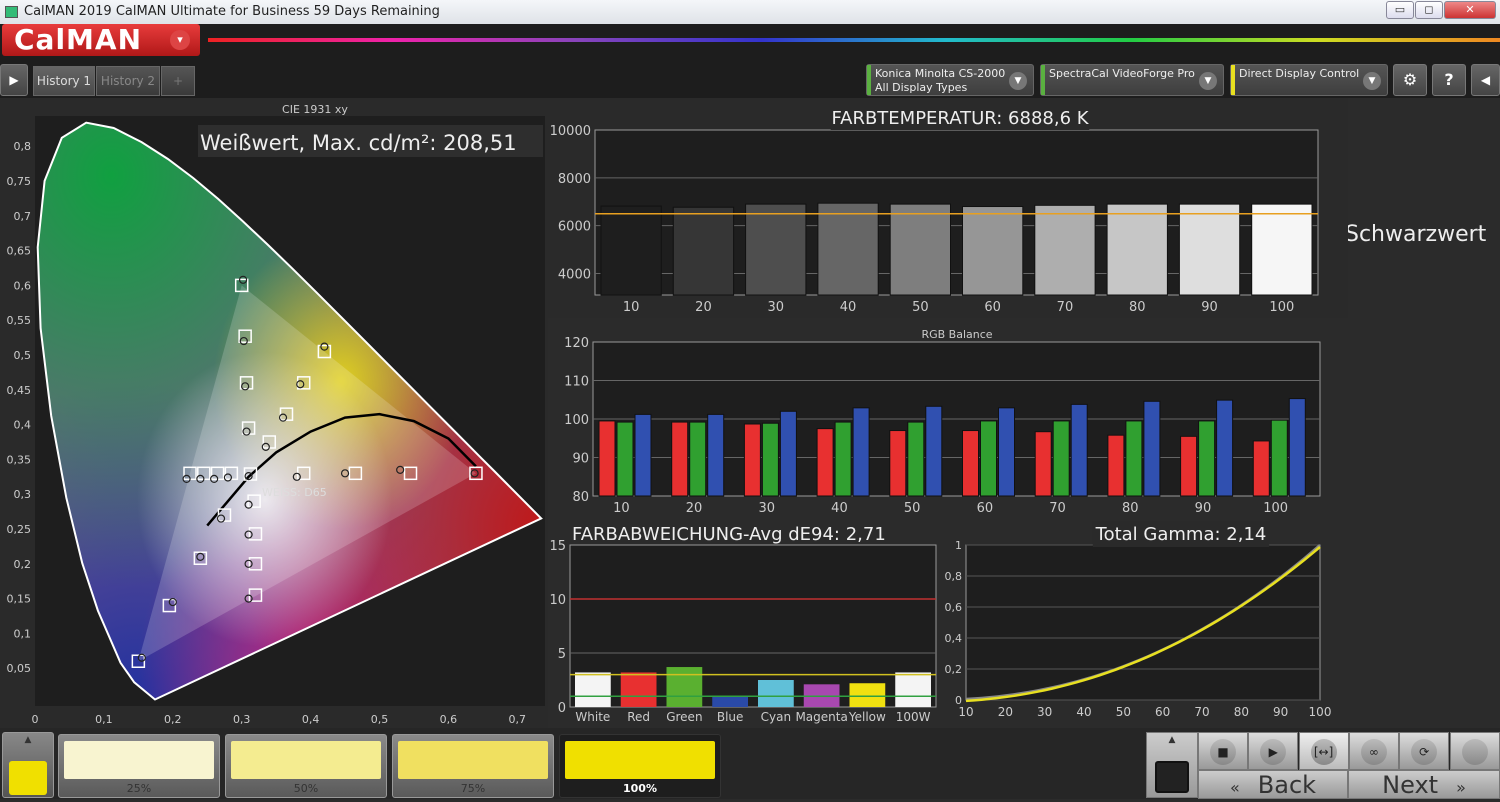 The image size is (1500, 802). I want to click on color-swatch-panel: ▲, so click(28, 765).